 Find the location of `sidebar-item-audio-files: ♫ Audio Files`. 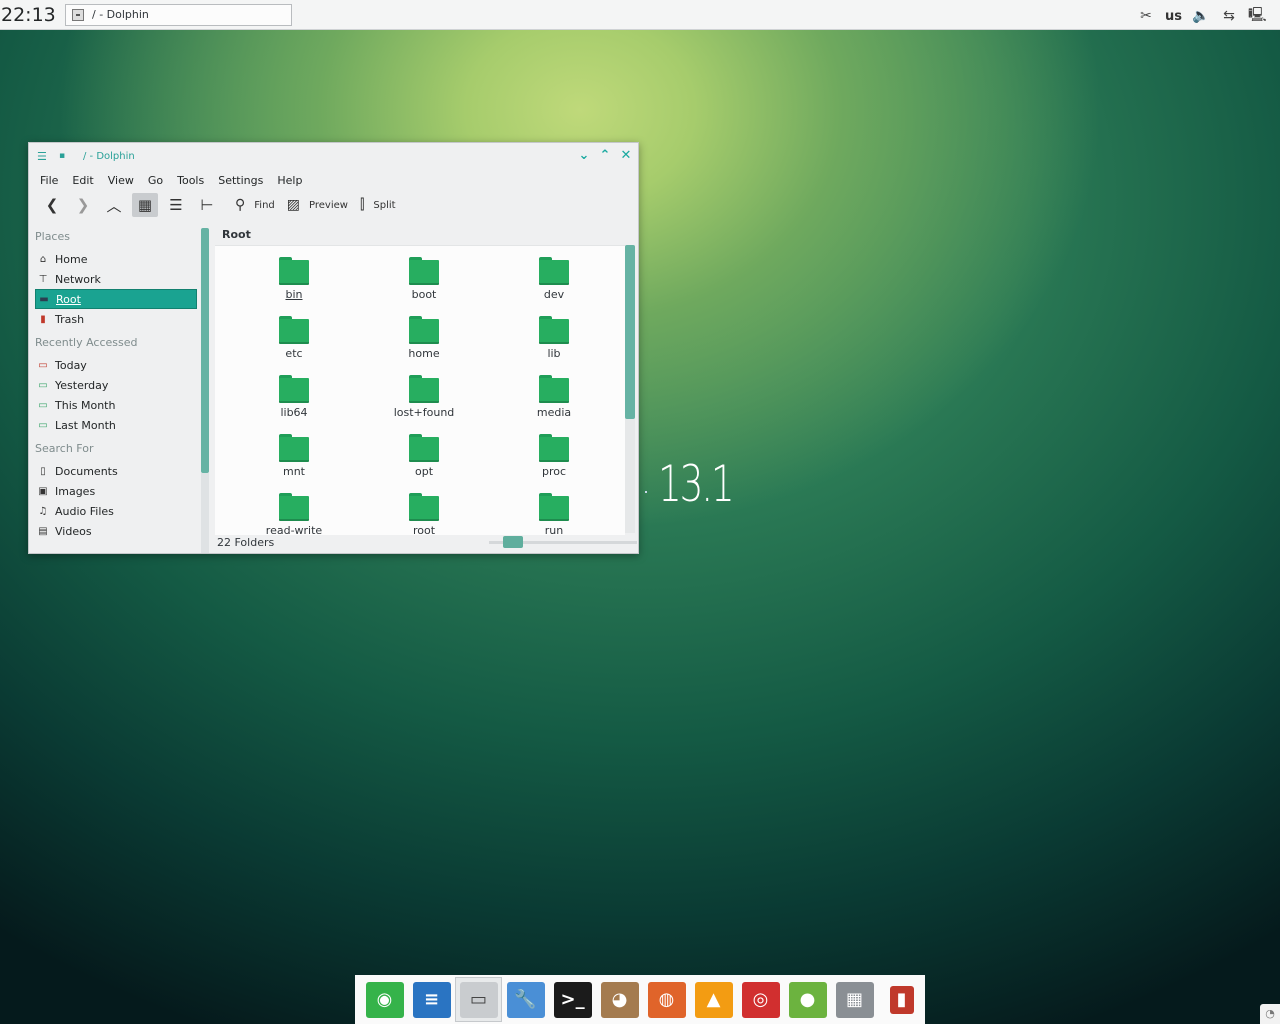

sidebar-item-audio-files: ♫ Audio Files is located at coordinates (120, 511).